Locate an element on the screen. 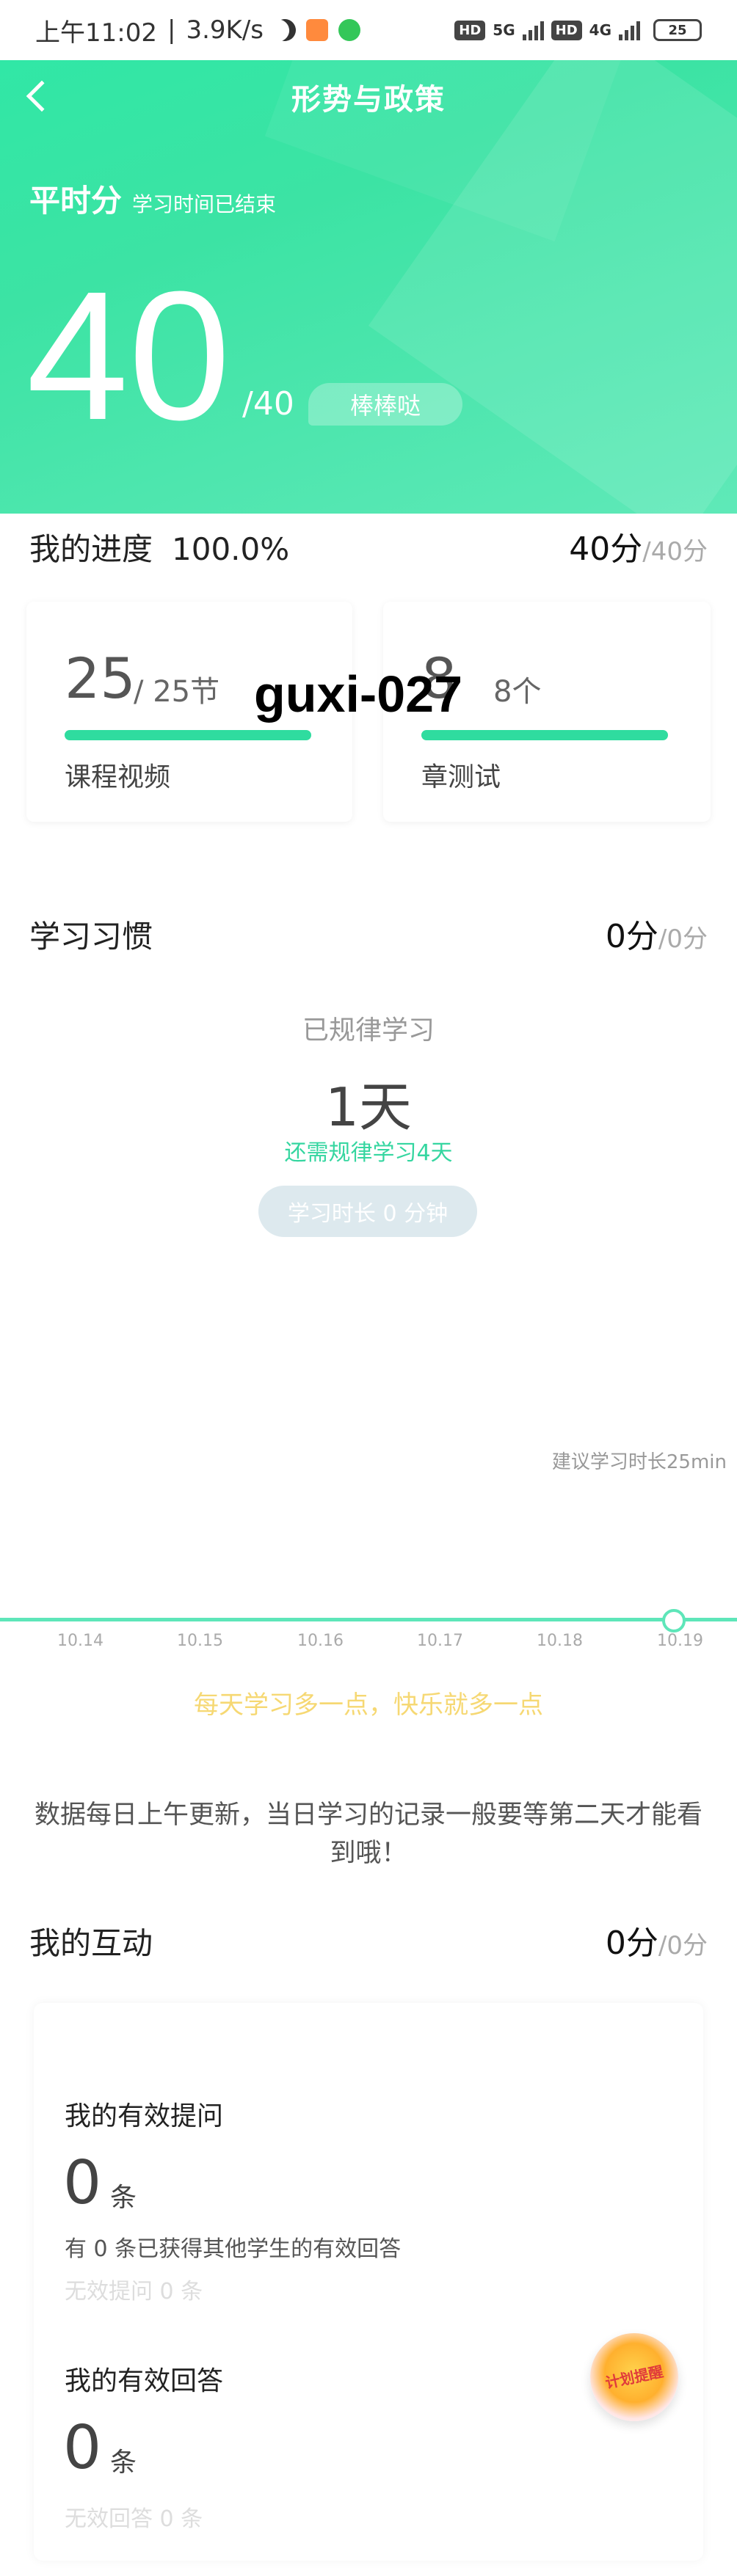 This screenshot has height=2576, width=737. watermark-text: guxi-027 is located at coordinates (358, 694).